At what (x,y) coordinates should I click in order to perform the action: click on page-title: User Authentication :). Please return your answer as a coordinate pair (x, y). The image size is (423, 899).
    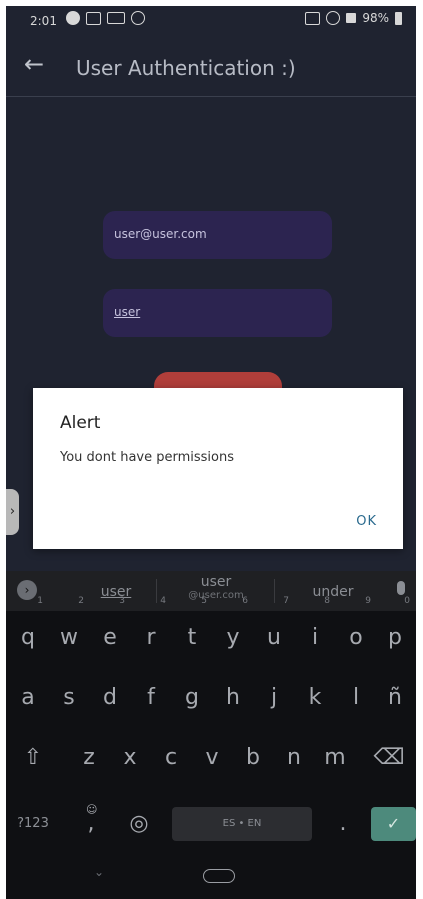
    Looking at the image, I should click on (186, 68).